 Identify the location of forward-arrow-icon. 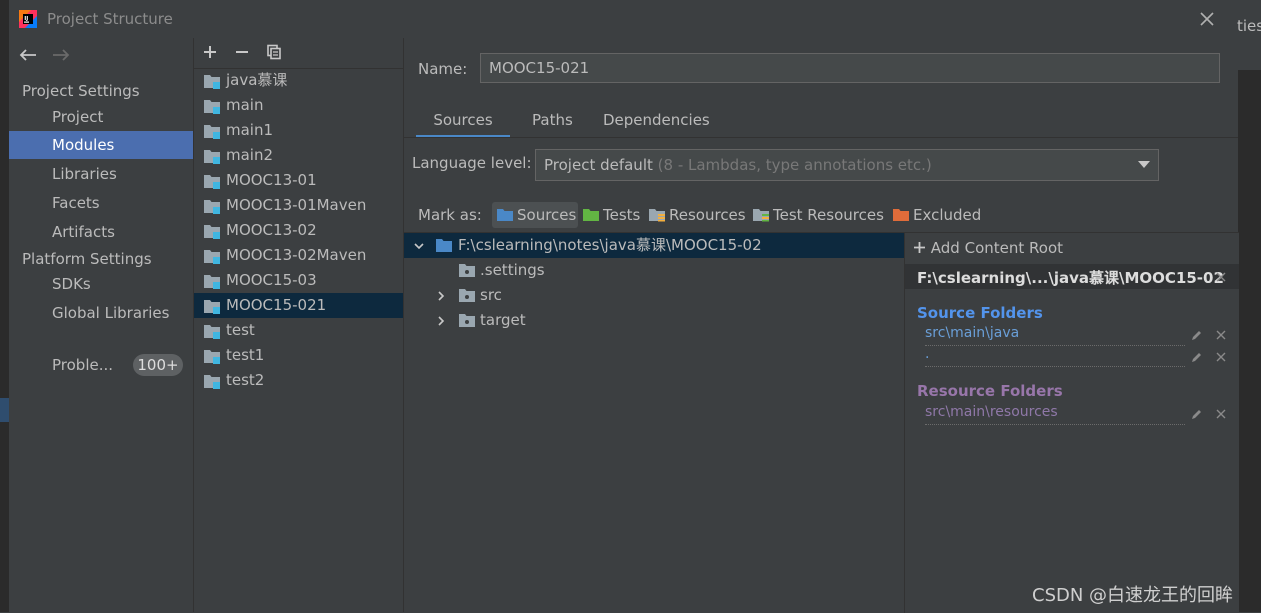
(61, 55).